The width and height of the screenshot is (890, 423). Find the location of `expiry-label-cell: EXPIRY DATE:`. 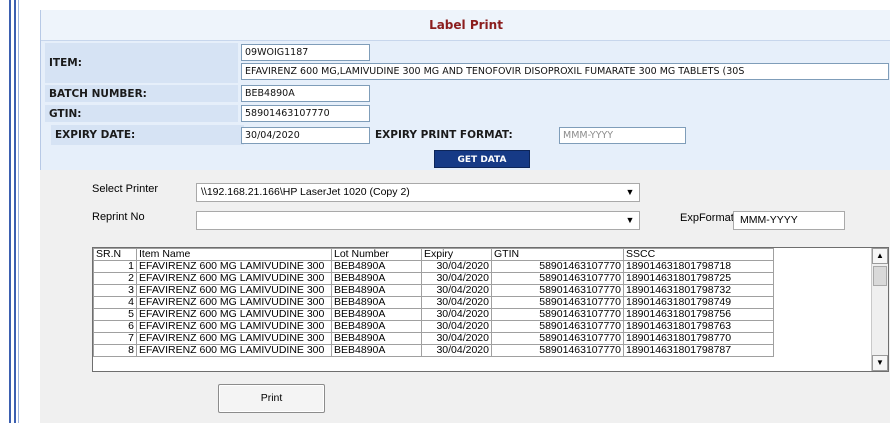

expiry-label-cell: EXPIRY DATE: is located at coordinates (147, 135).